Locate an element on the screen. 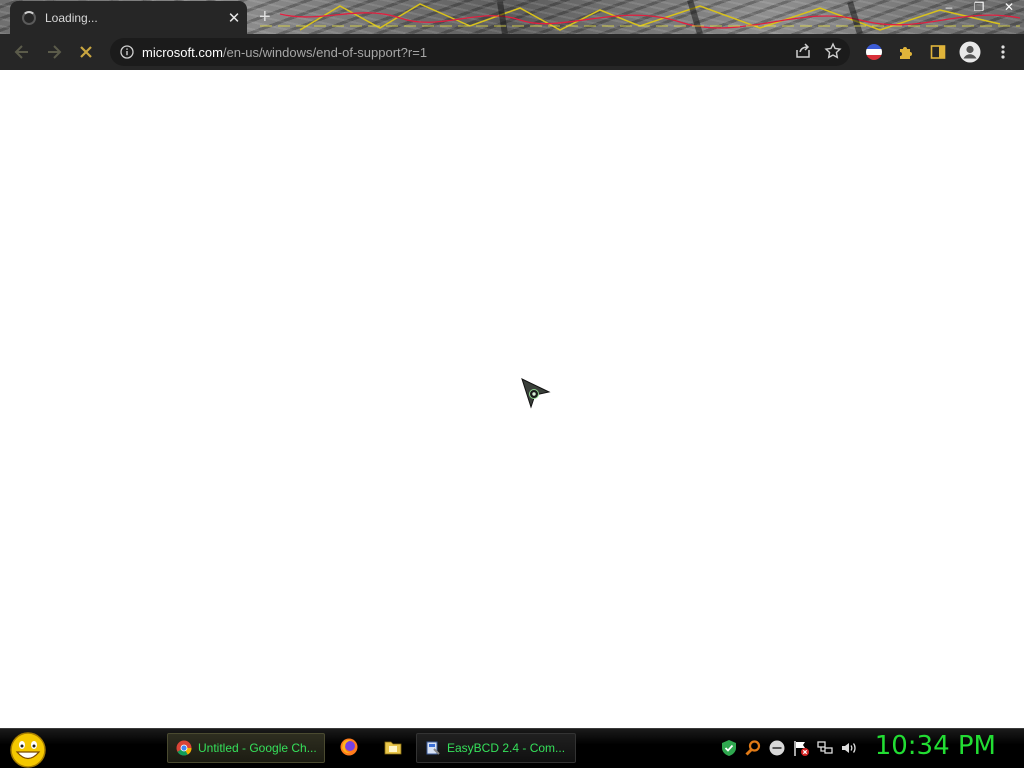 The height and width of the screenshot is (769, 1024). back-button is located at coordinates (22, 52).